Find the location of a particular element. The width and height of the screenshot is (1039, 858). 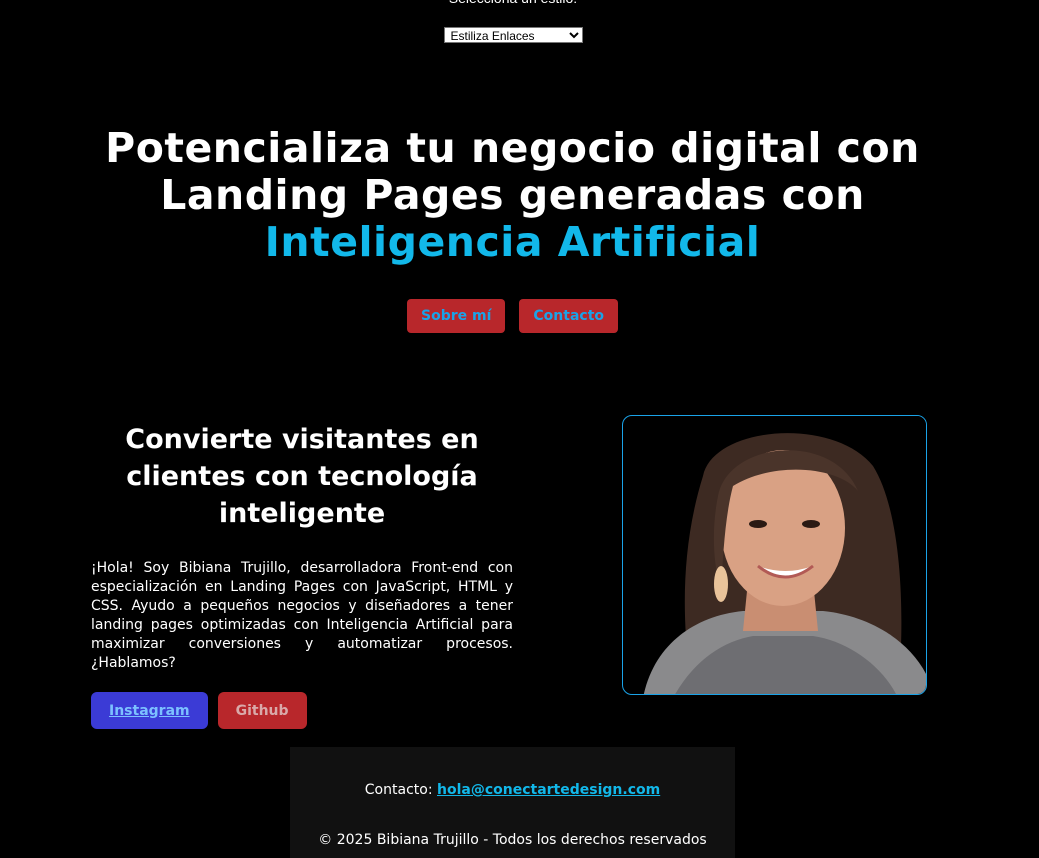

style-select: Estiliza Enlaces is located at coordinates (513, 35).